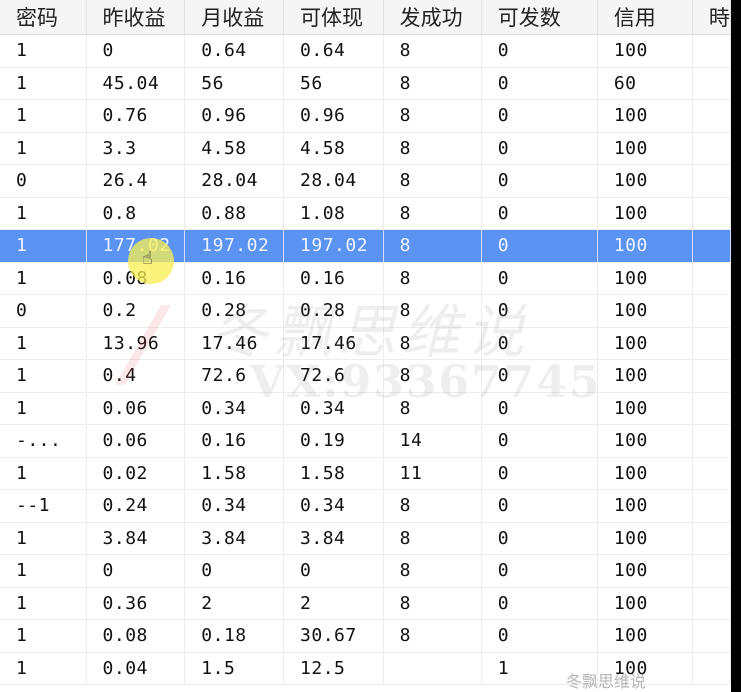 This screenshot has height=692, width=741. I want to click on column-header: 可发数, so click(539, 17).